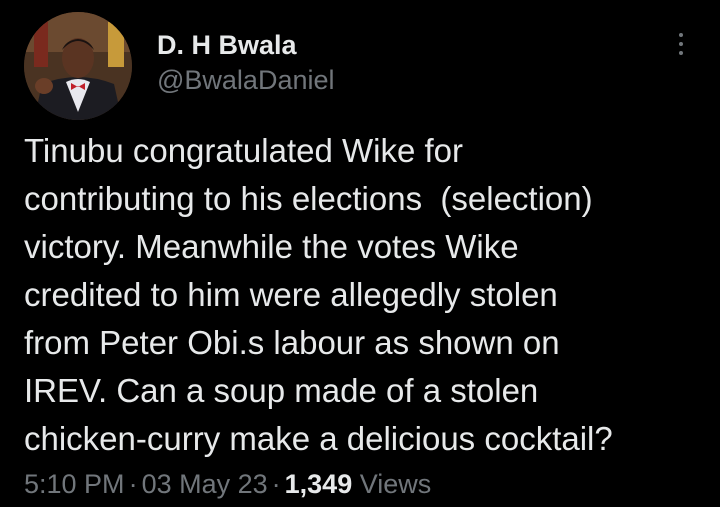  What do you see at coordinates (395, 484) in the screenshot?
I see `views-label: Views` at bounding box center [395, 484].